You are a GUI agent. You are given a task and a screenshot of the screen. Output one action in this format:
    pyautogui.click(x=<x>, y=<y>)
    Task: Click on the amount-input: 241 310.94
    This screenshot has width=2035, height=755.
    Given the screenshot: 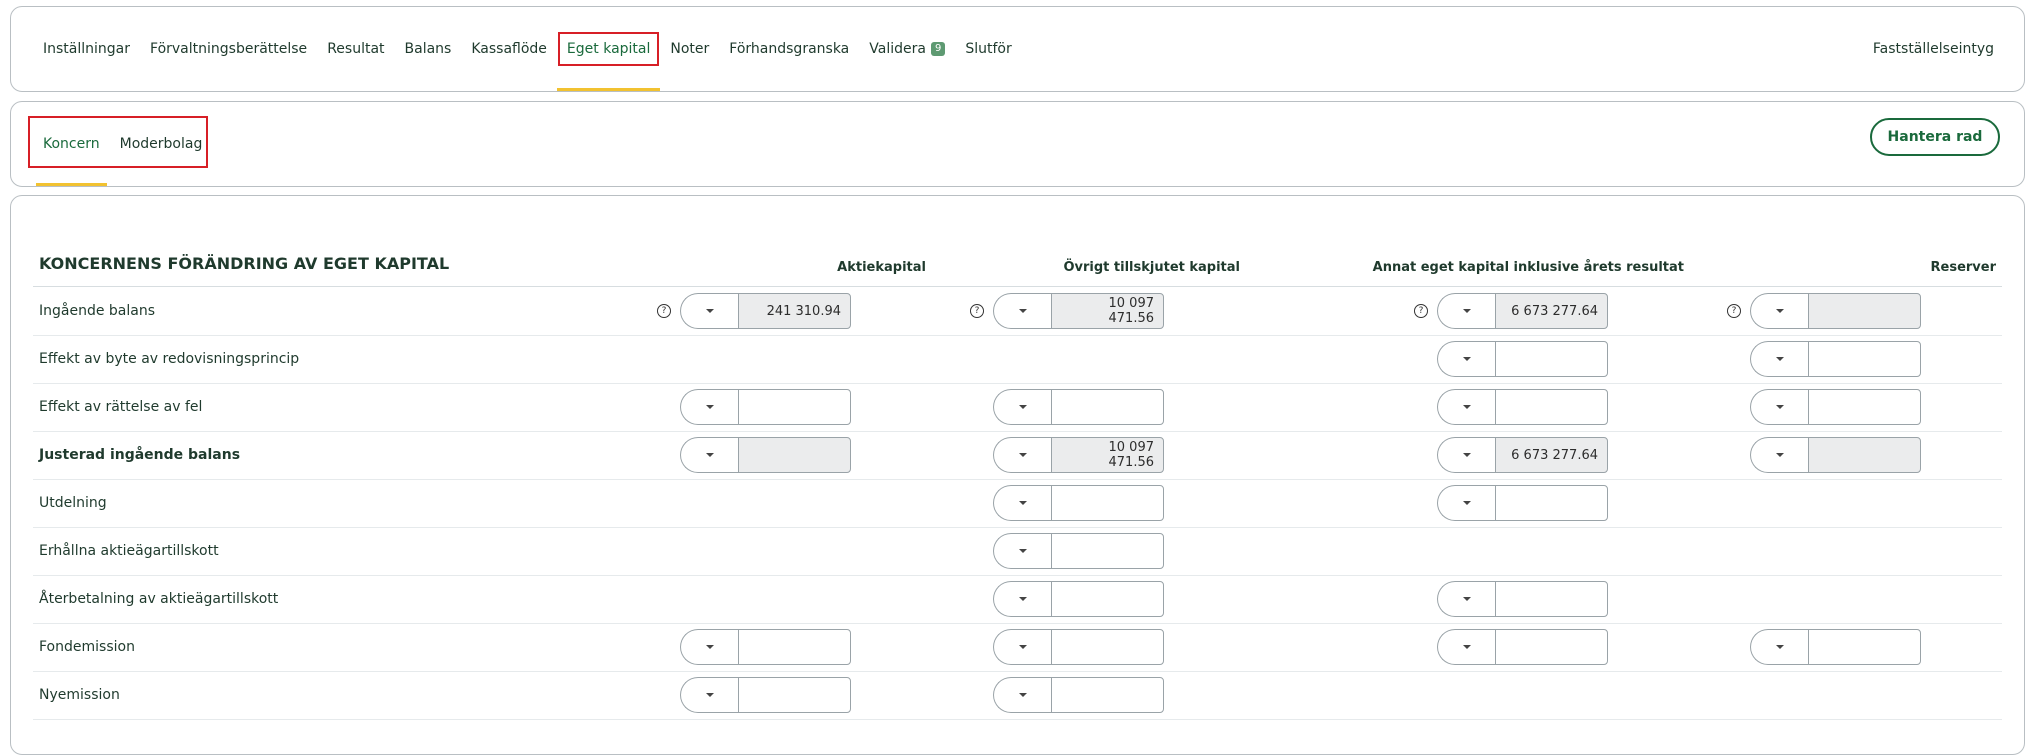 What is the action you would take?
    pyautogui.click(x=794, y=311)
    